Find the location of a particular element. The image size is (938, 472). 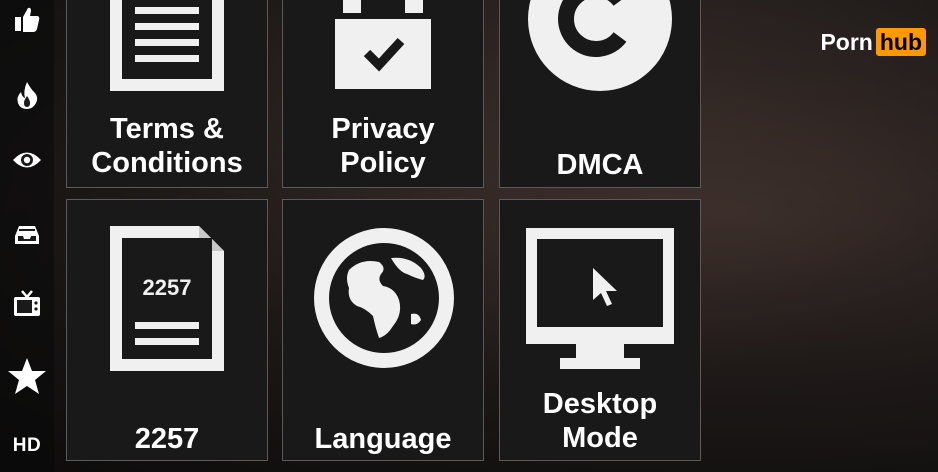

brand-logo: Porn hub is located at coordinates (873, 42).